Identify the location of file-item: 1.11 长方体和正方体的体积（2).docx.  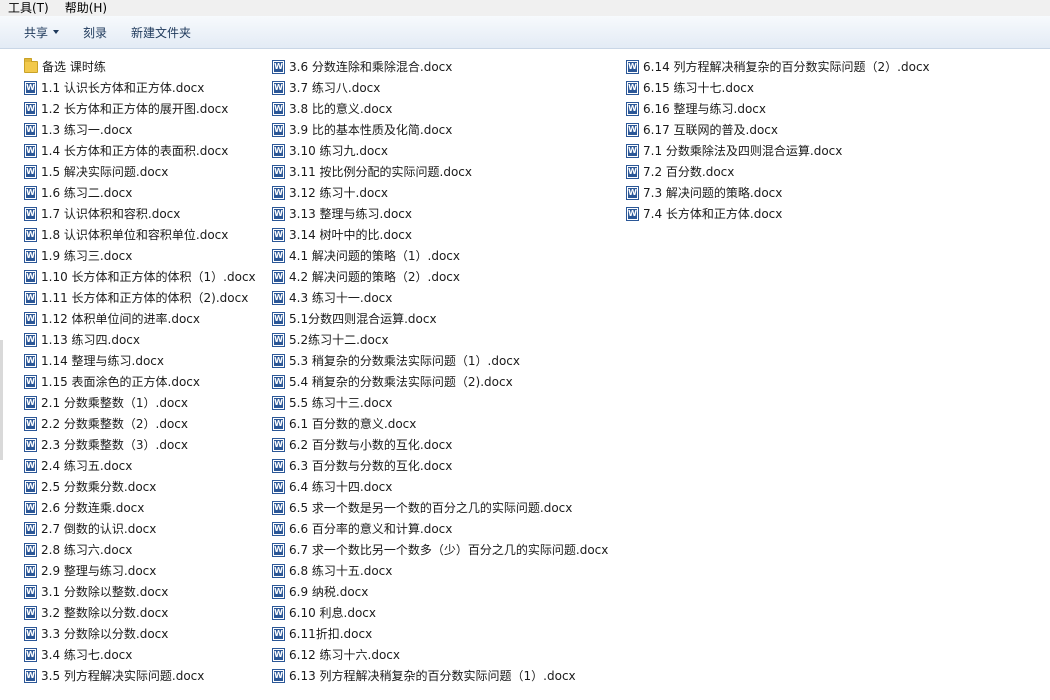
(140, 297).